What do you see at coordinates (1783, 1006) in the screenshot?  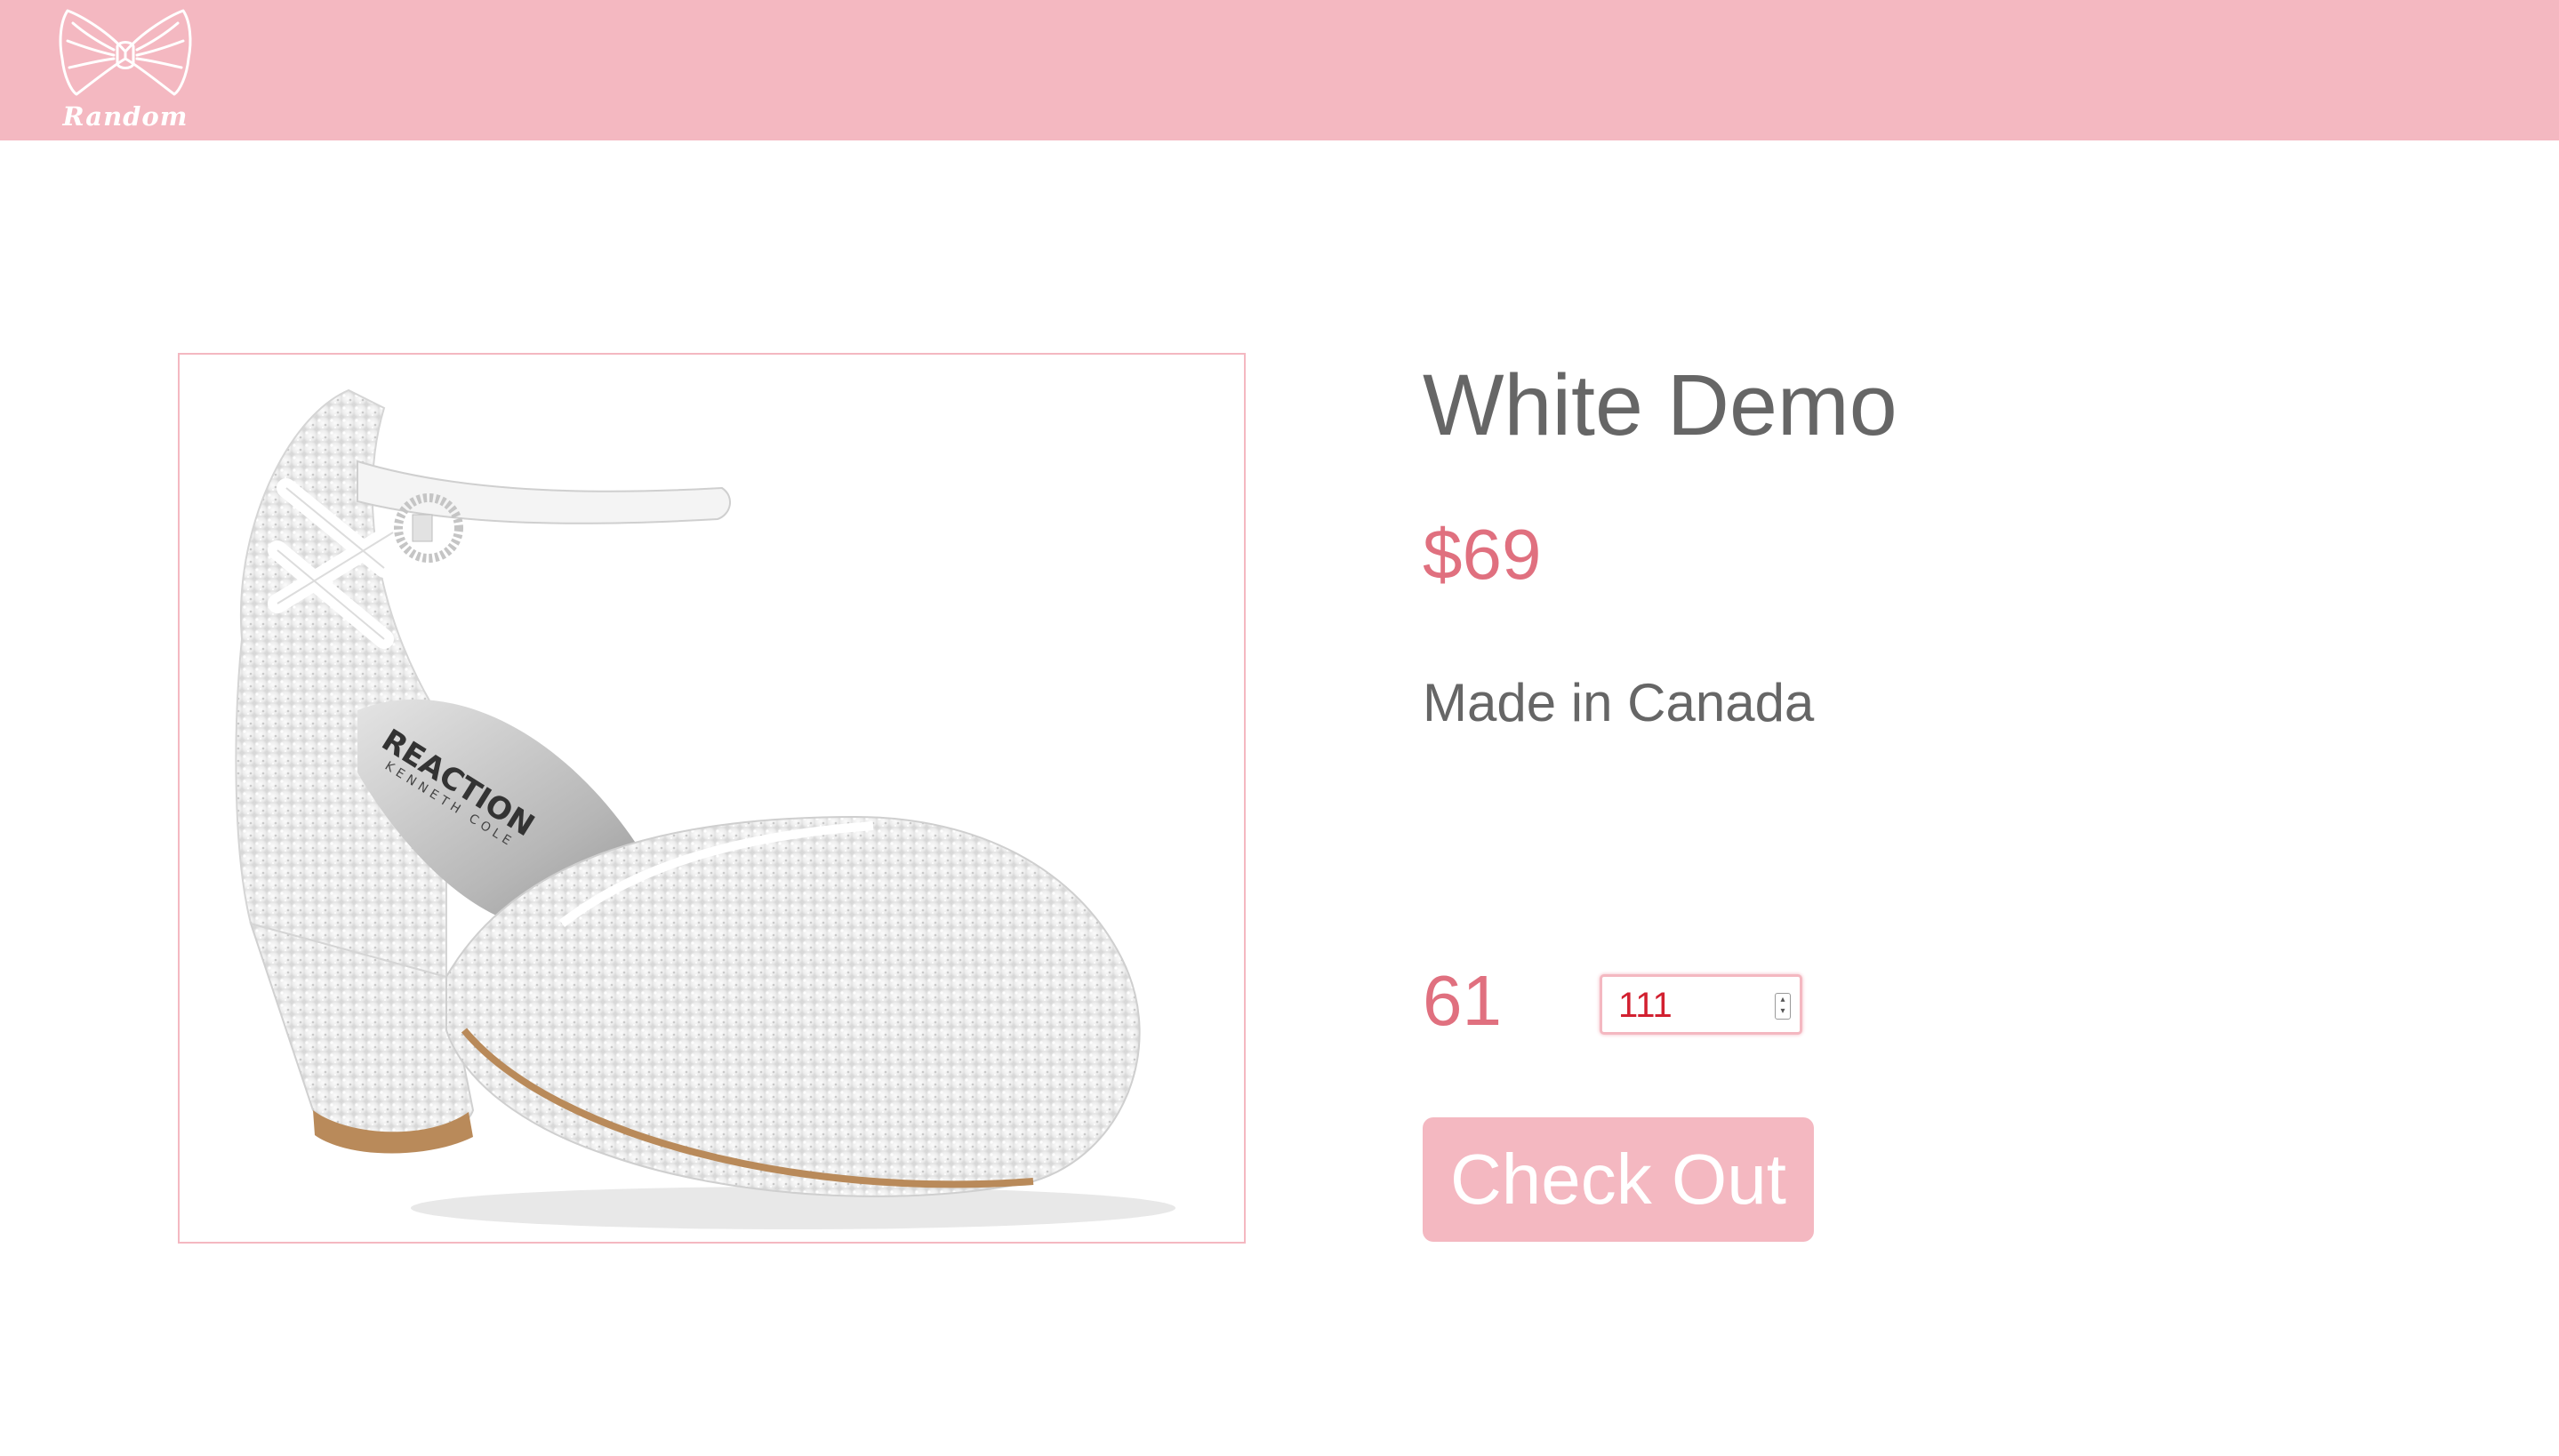 I see `spinner-arrows-icon: ▴ ▾` at bounding box center [1783, 1006].